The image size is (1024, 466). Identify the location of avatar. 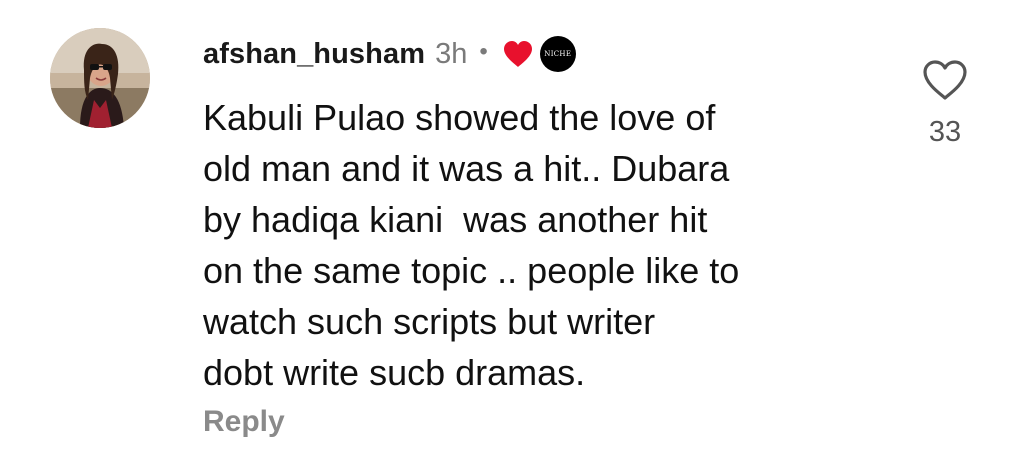
(100, 78).